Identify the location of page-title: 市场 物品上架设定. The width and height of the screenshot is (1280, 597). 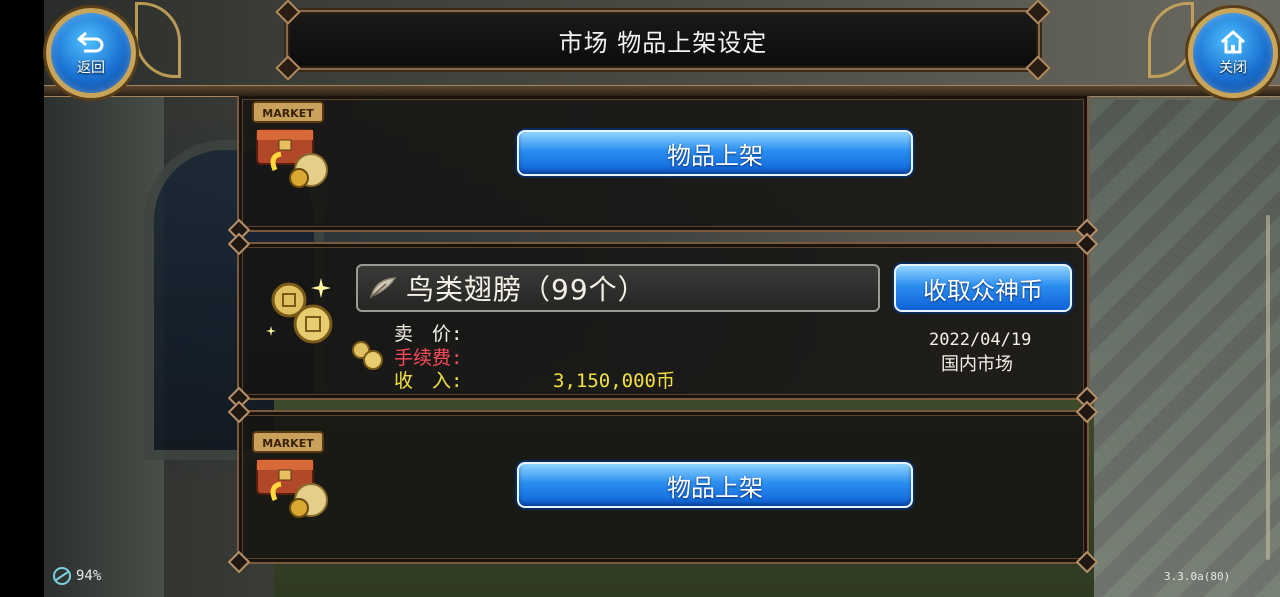
(663, 42).